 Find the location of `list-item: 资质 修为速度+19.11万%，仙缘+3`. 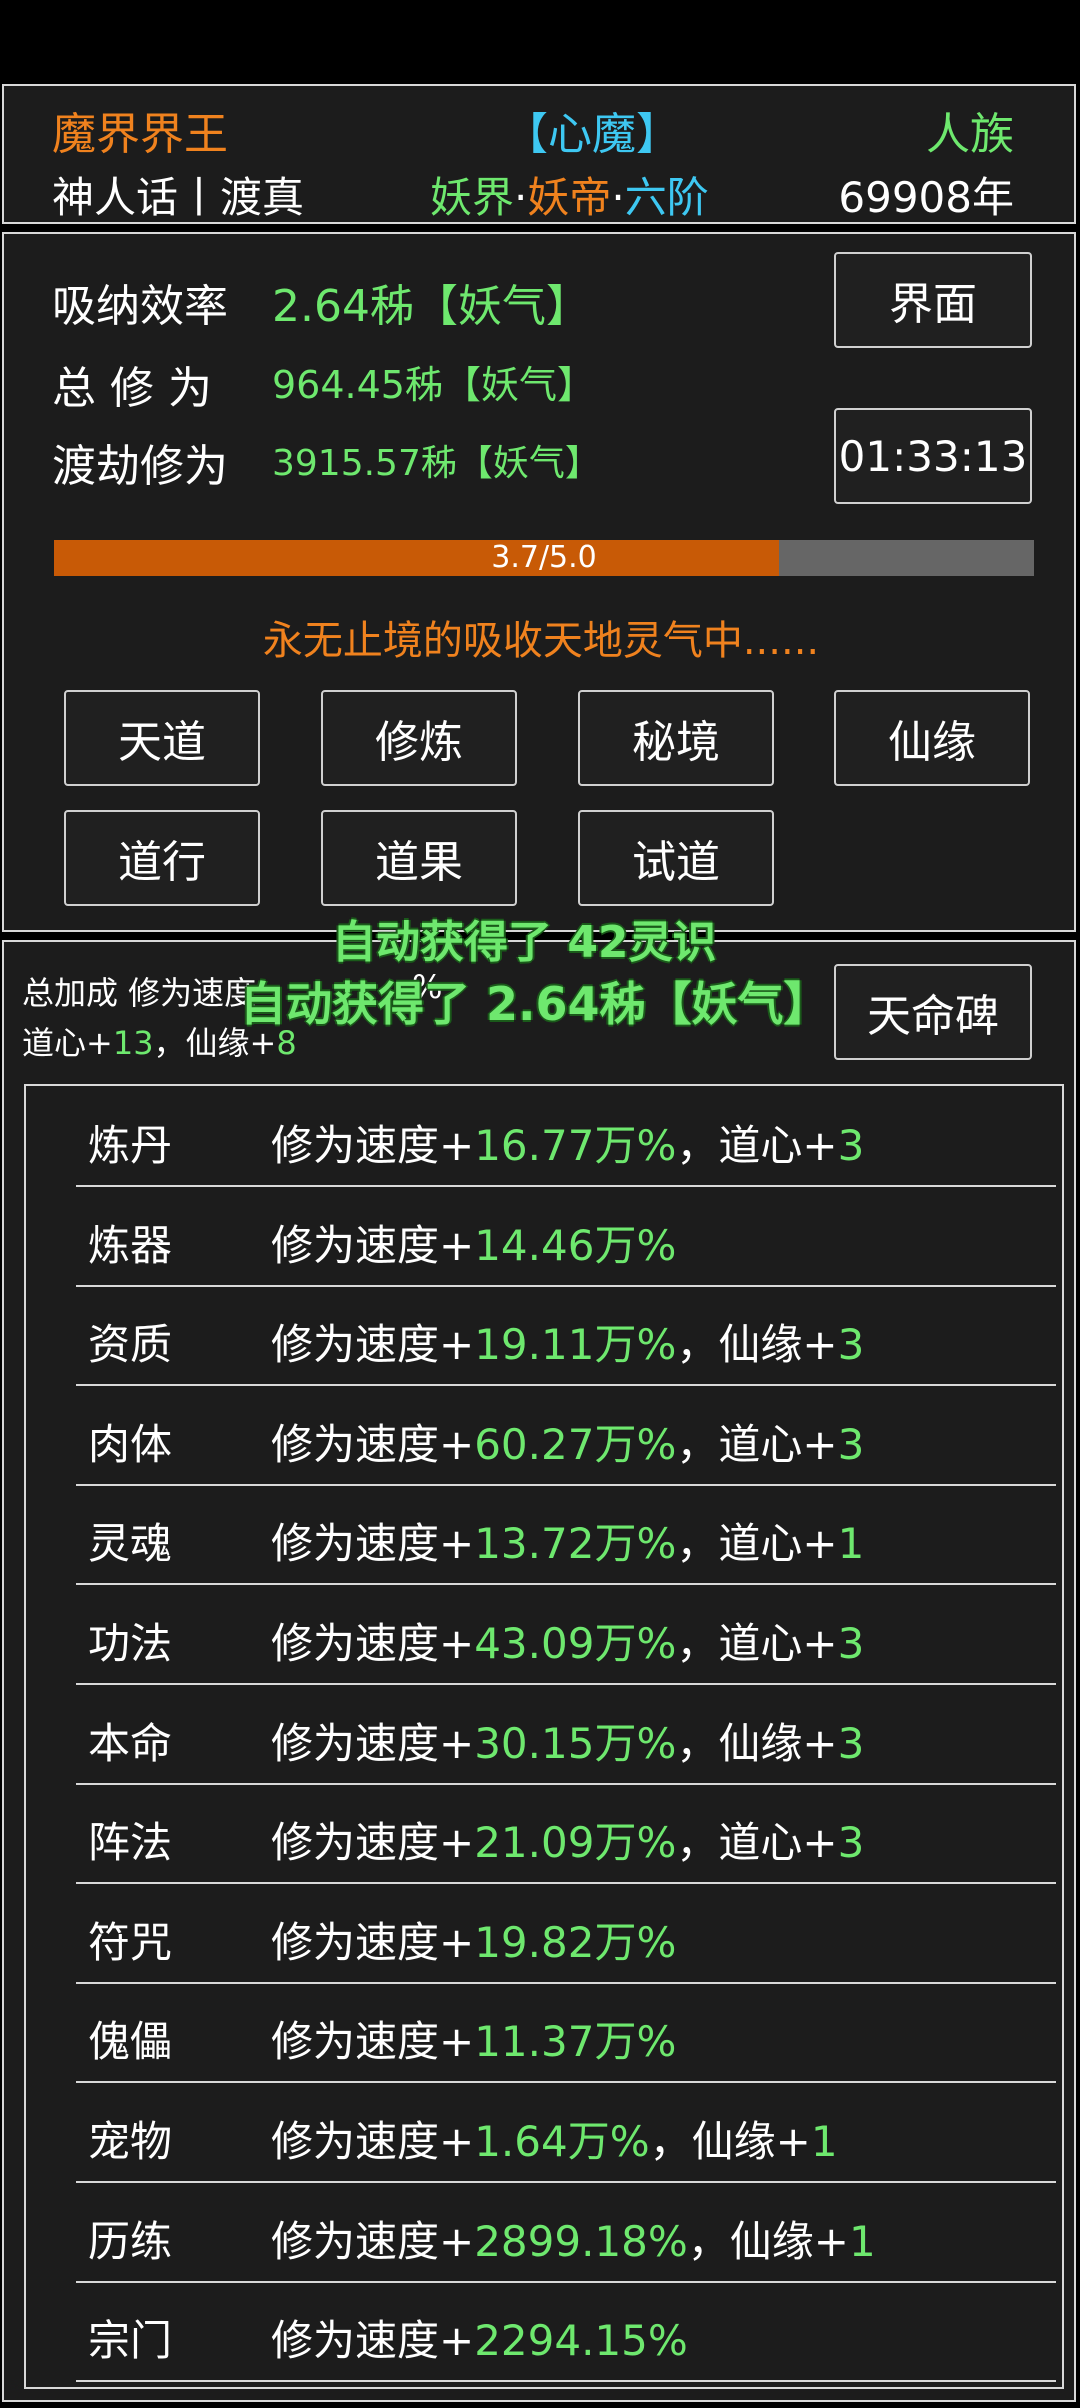

list-item: 资质 修为速度+19.11万%，仙缘+3 is located at coordinates (566, 1337).